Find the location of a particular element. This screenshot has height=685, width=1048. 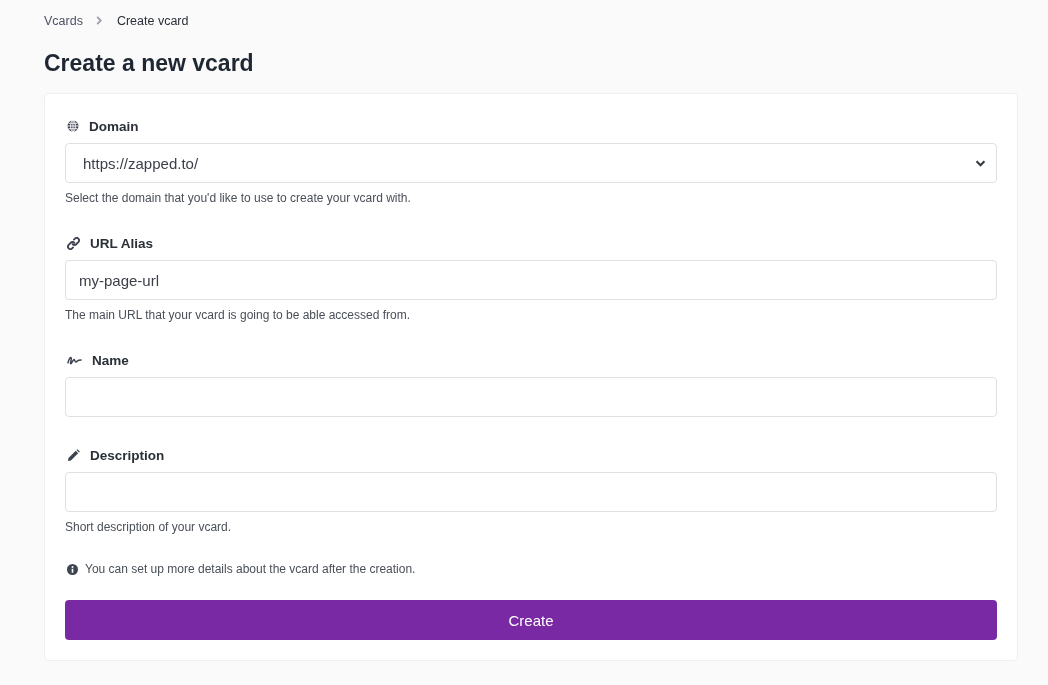

help-text: Select the domain that you'd like to use to create your vcard with. is located at coordinates (238, 198).